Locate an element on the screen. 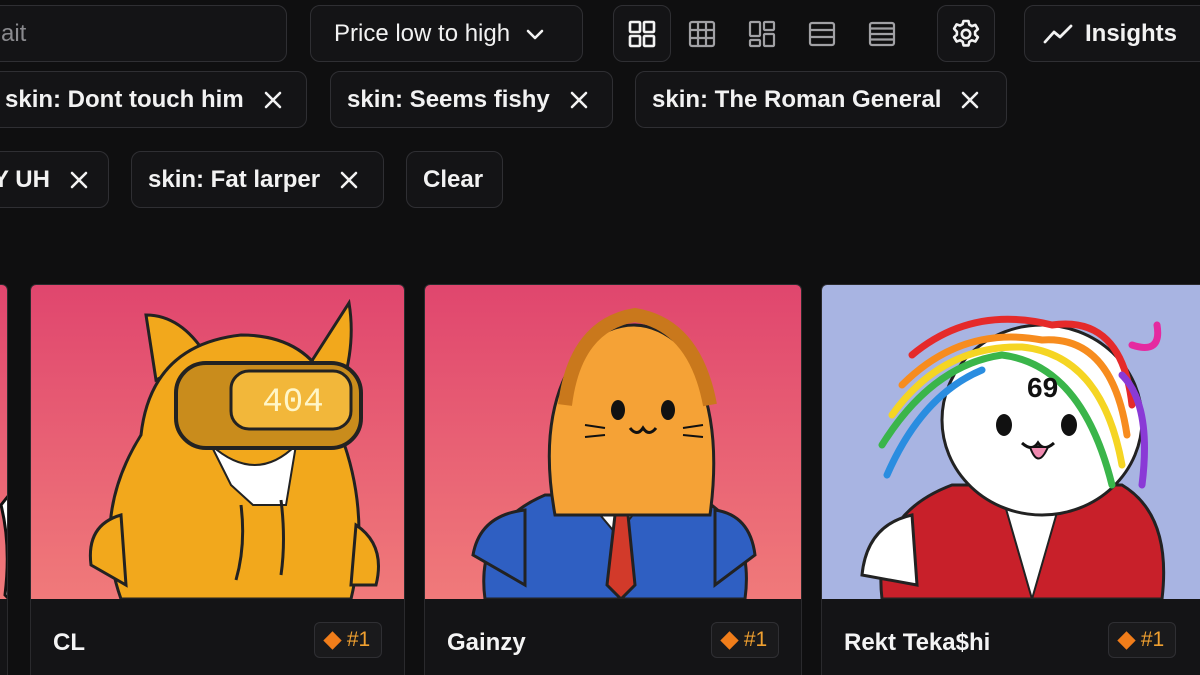 The height and width of the screenshot is (675, 1200). clear-label: Clear is located at coordinates (453, 179).